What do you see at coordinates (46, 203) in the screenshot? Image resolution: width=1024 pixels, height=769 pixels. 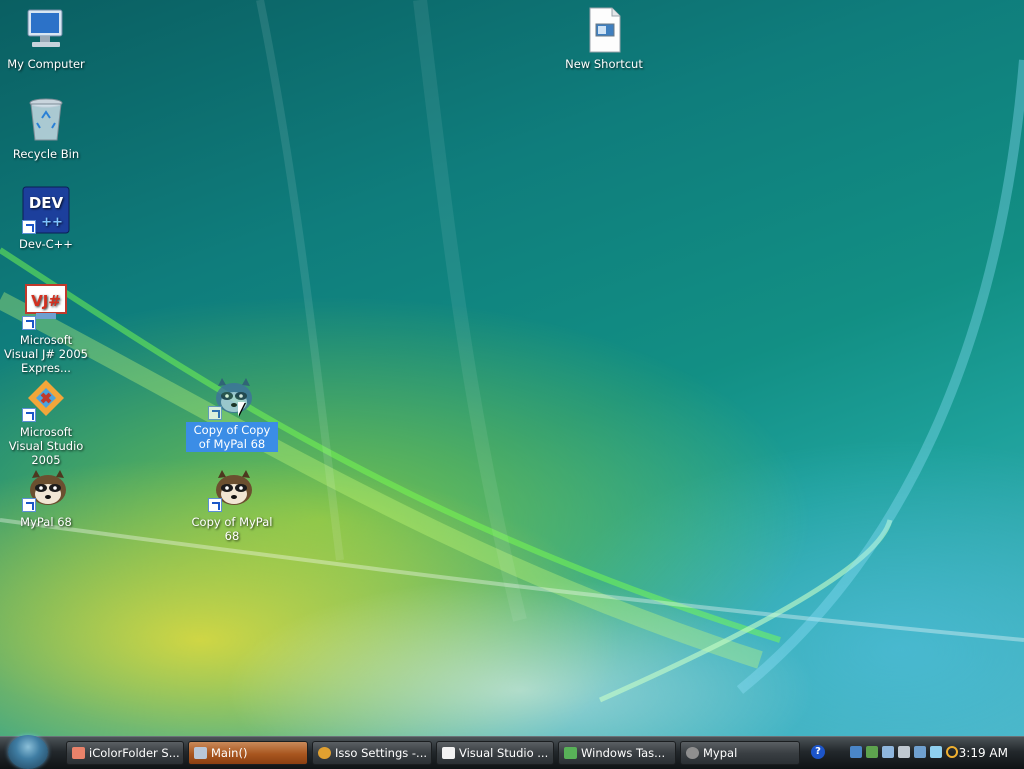 I see `svg-text: DEV` at bounding box center [46, 203].